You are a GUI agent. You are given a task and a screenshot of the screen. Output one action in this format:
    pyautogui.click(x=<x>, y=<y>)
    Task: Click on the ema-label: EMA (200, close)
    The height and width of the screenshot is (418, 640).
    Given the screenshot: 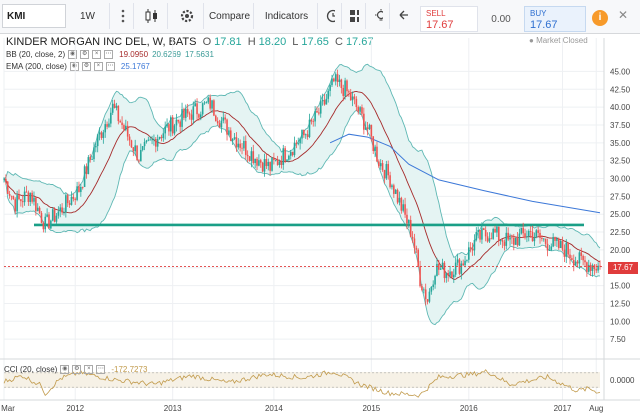 What is the action you would take?
    pyautogui.click(x=36, y=66)
    